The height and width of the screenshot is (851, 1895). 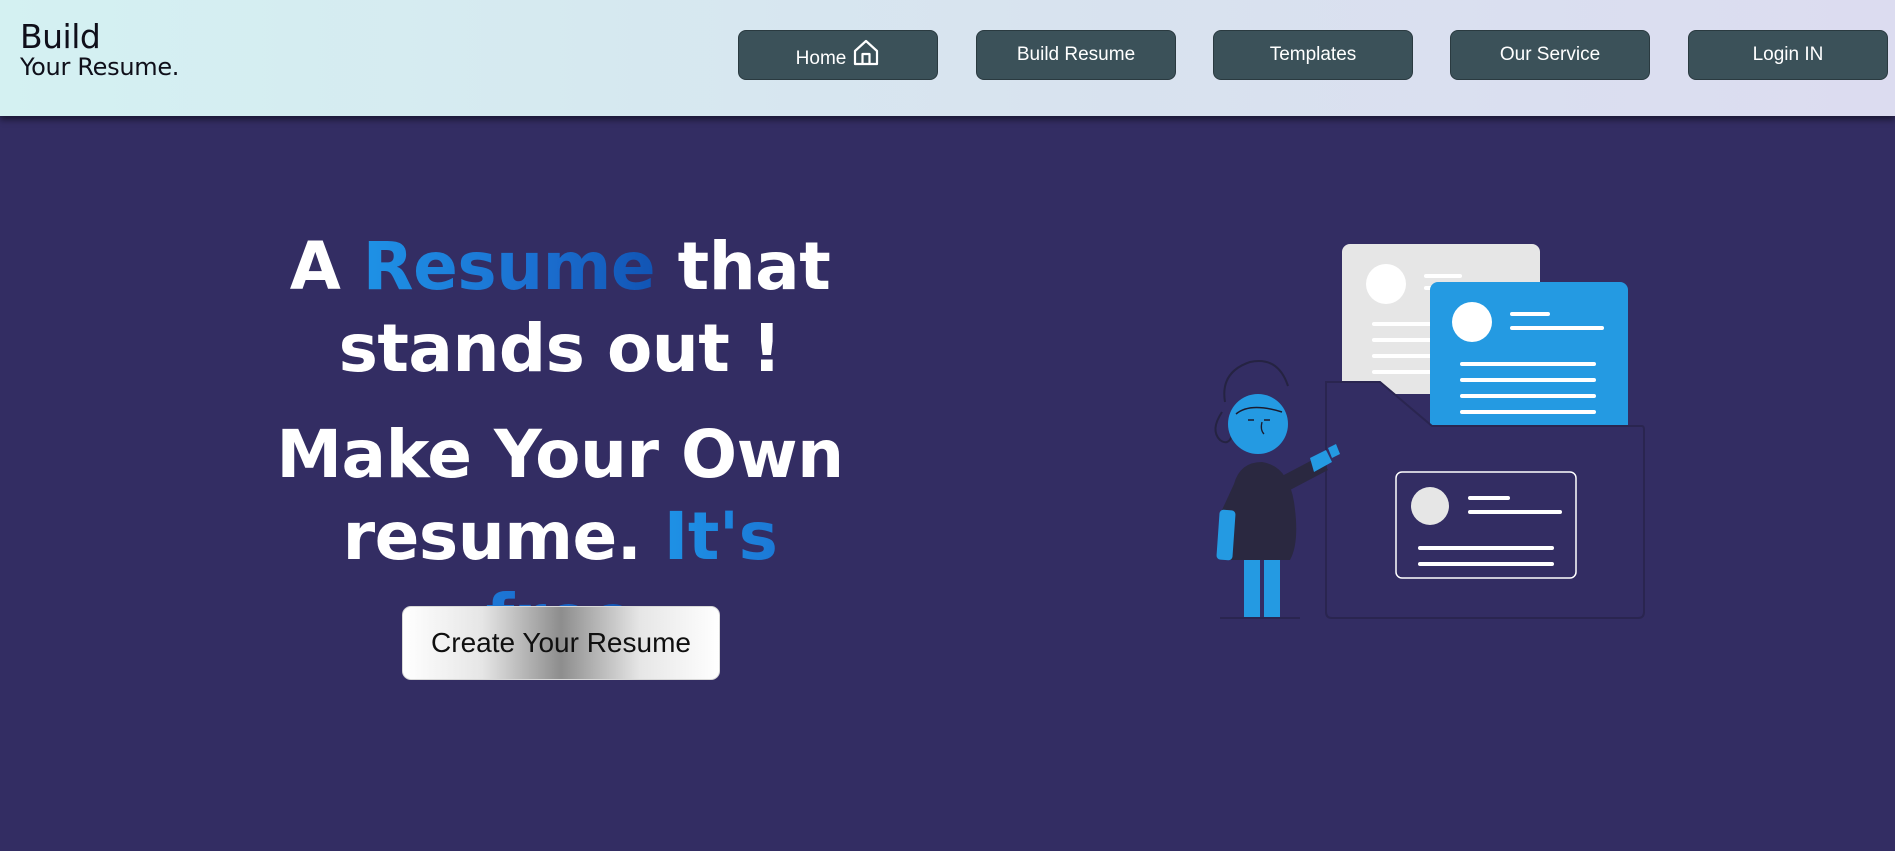 What do you see at coordinates (1788, 55) in the screenshot?
I see `nav-login-button: Login IN` at bounding box center [1788, 55].